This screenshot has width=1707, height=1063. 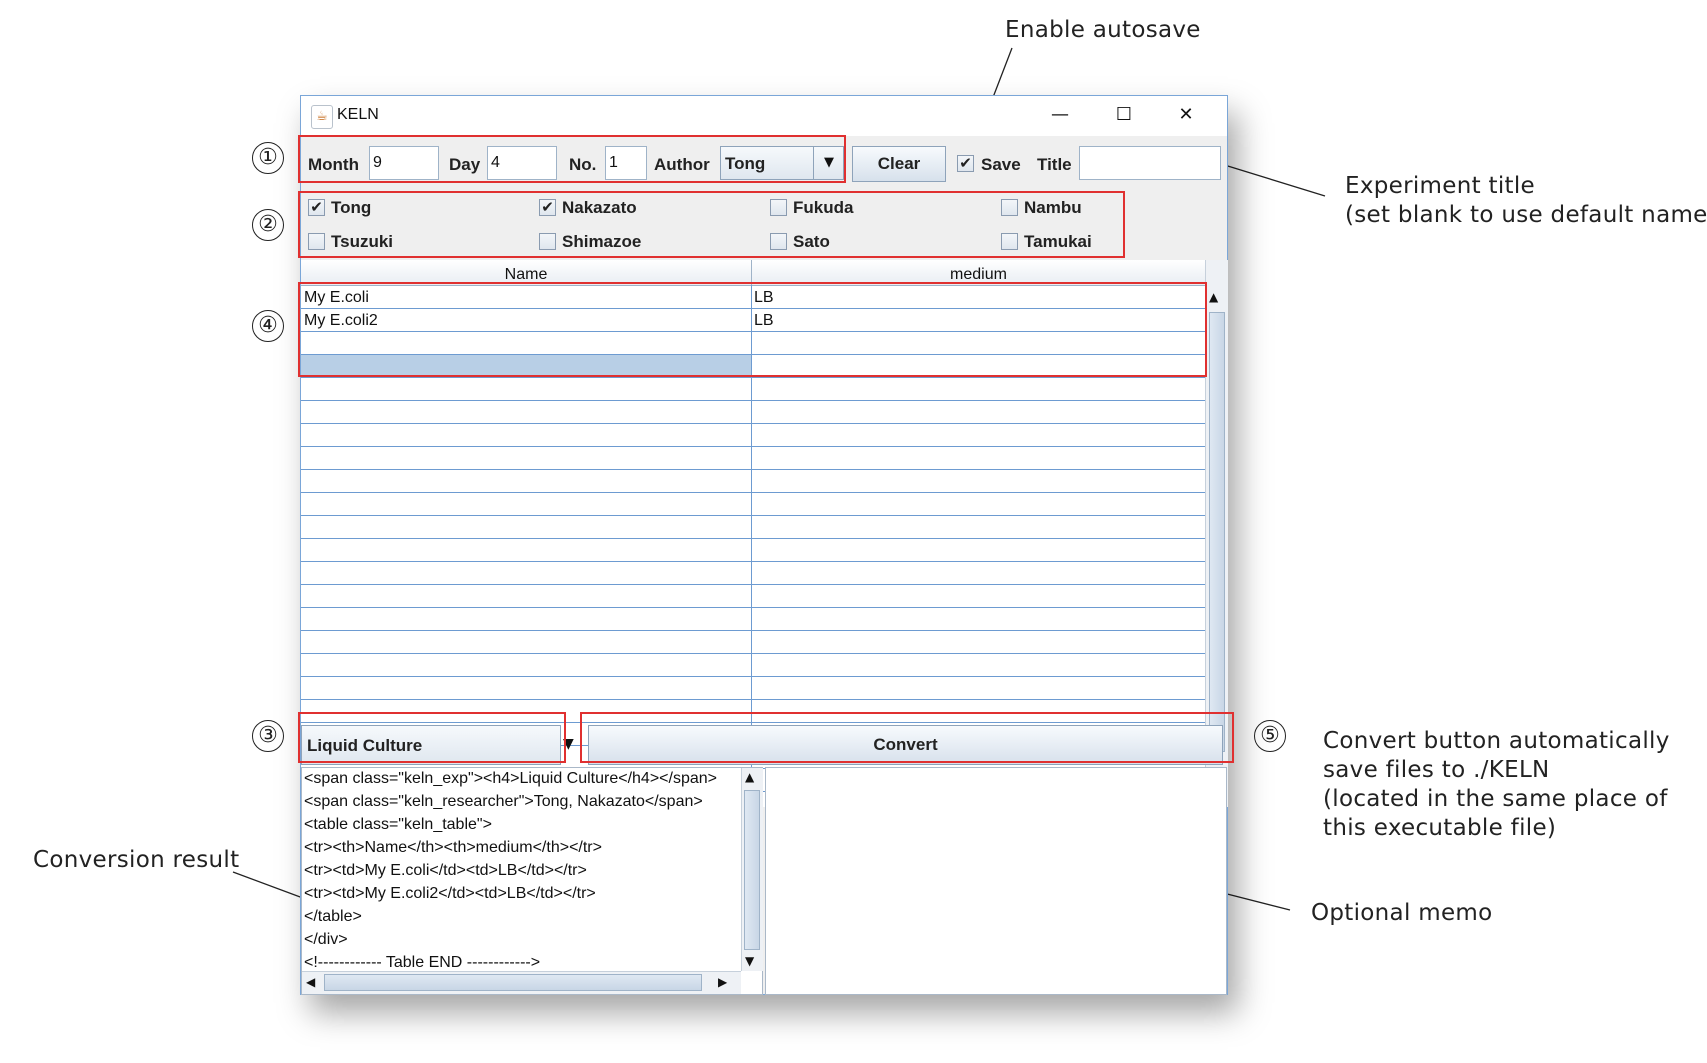 I want to click on save-checkbox: ✔, so click(x=965, y=163).